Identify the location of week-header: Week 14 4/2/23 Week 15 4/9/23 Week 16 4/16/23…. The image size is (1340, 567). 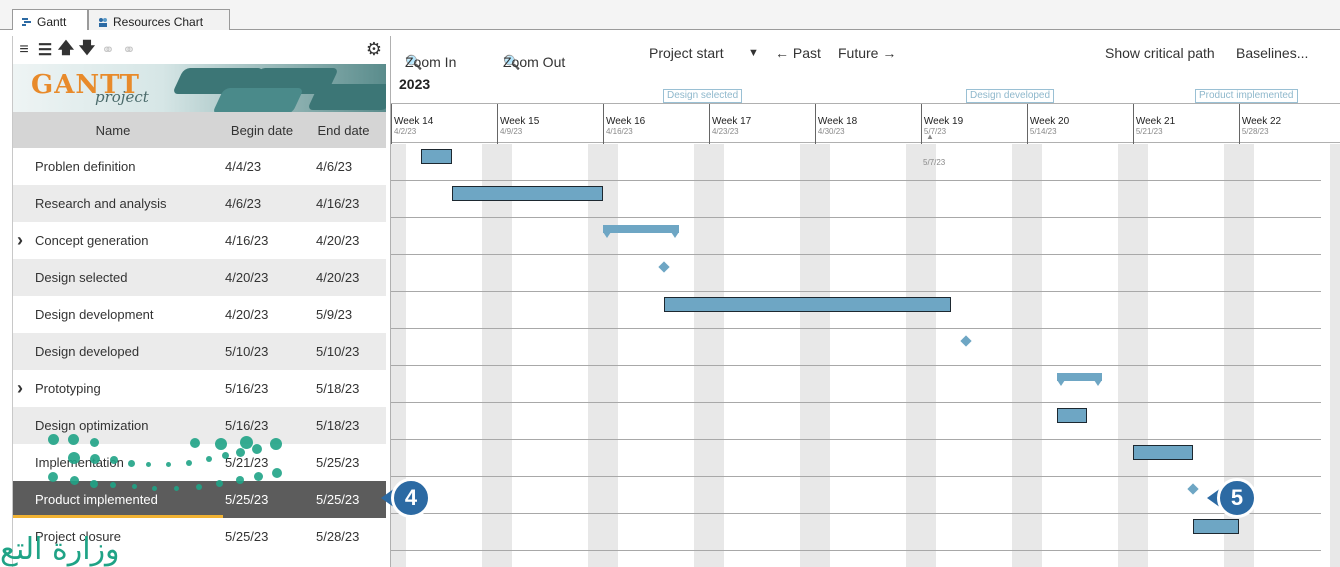
(865, 123).